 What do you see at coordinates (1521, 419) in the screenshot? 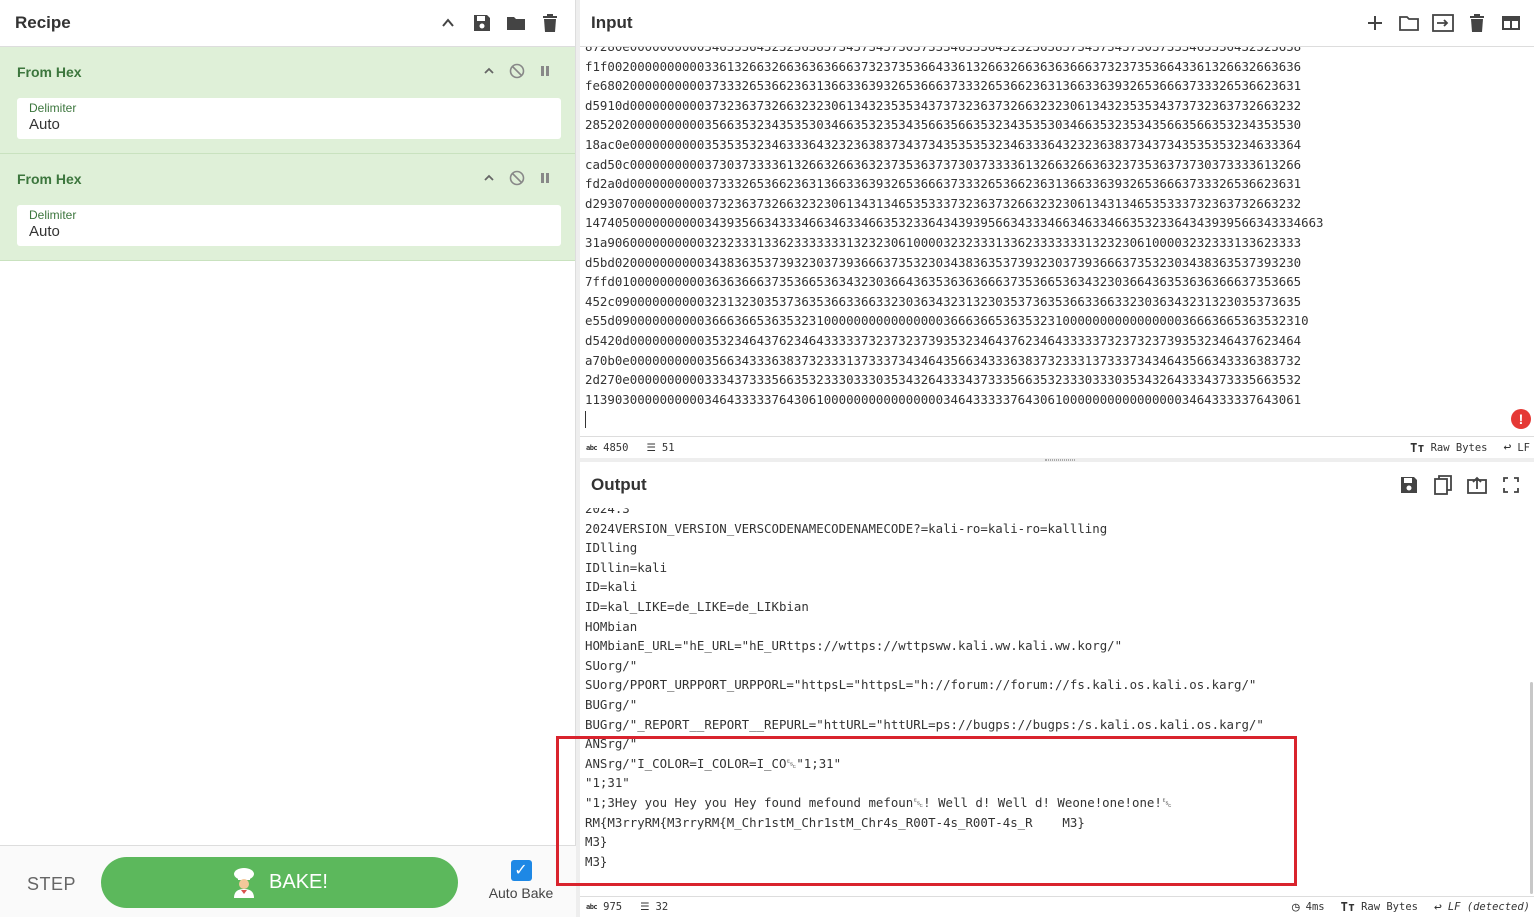
I see `error-icon: !` at bounding box center [1521, 419].